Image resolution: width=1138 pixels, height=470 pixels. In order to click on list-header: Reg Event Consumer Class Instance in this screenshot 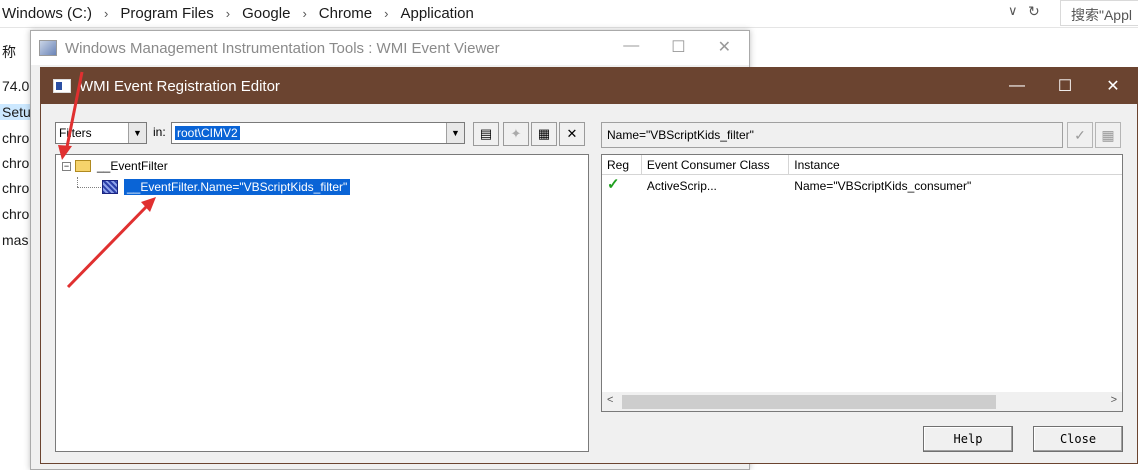, I will do `click(862, 165)`.